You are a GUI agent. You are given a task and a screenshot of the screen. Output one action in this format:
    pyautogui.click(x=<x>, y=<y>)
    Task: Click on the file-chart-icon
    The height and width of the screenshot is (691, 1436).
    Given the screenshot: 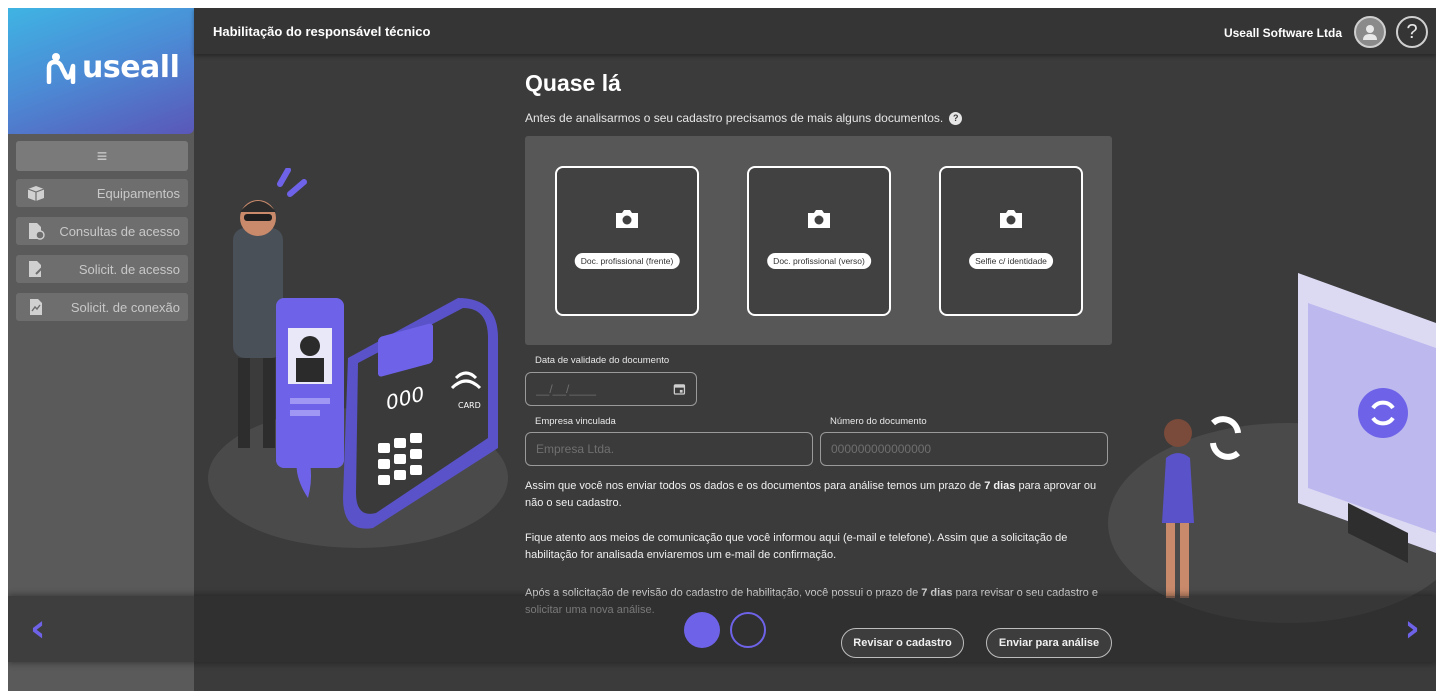 What is the action you would take?
    pyautogui.click(x=36, y=307)
    